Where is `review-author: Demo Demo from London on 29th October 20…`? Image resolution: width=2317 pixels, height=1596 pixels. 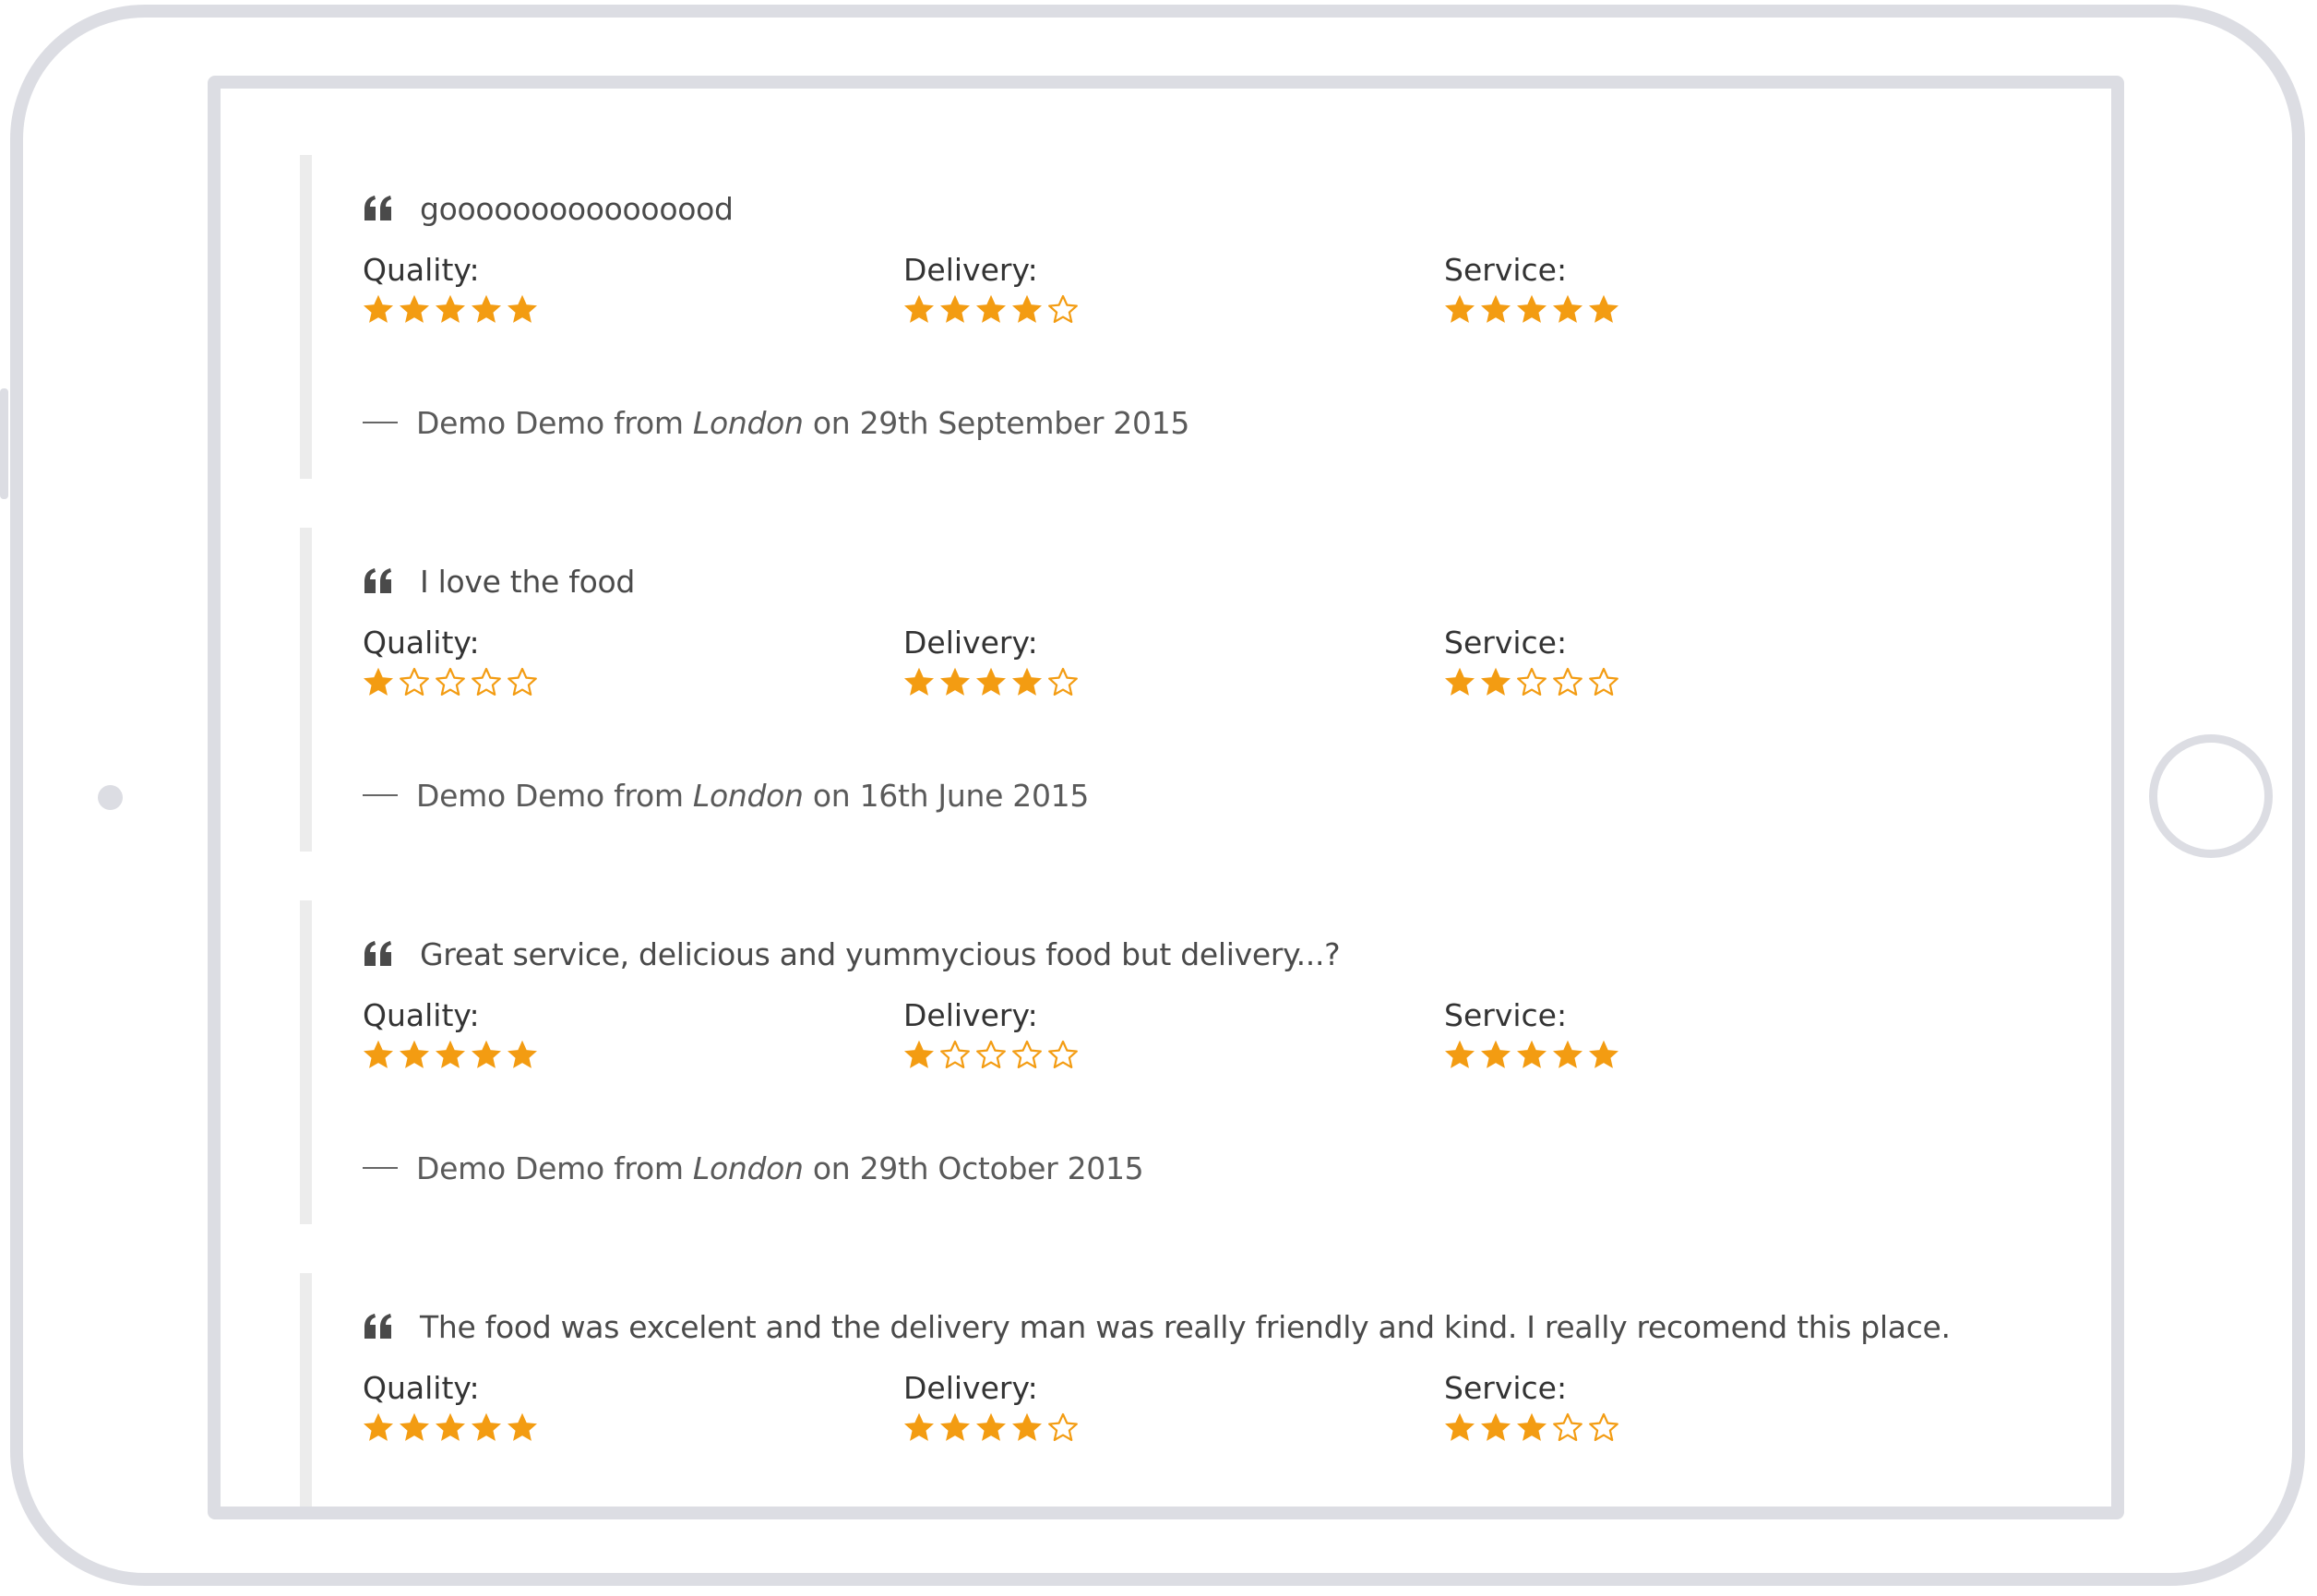
review-author: Demo Demo from London on 29th October 20… is located at coordinates (1208, 1168).